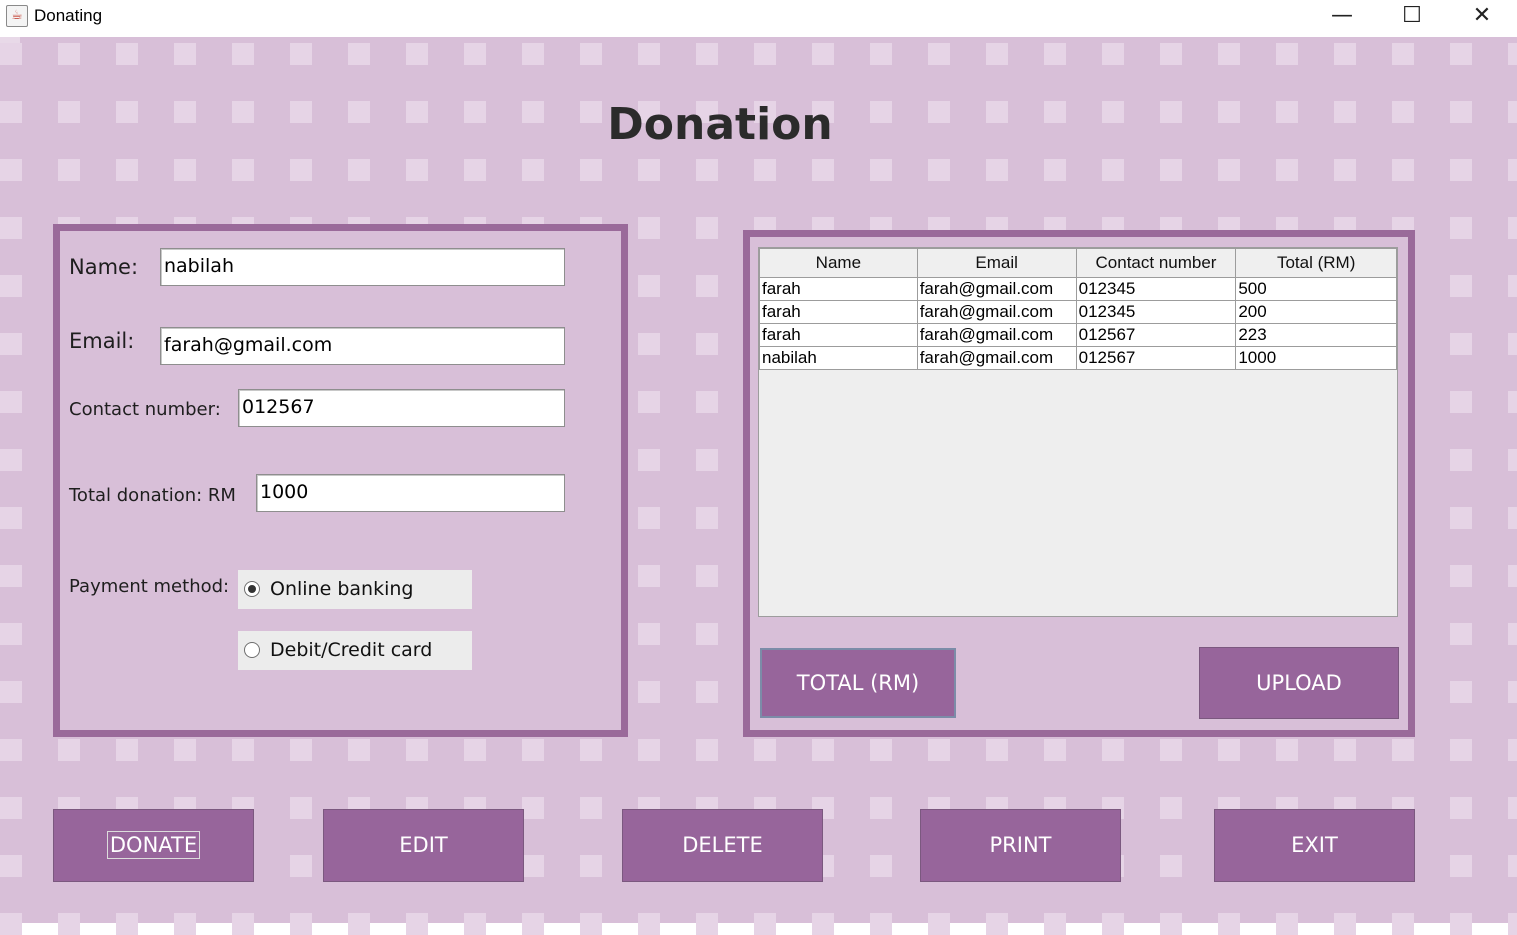 Image resolution: width=1517 pixels, height=935 pixels. What do you see at coordinates (362, 346) in the screenshot?
I see `email-field: farah@gmail.com` at bounding box center [362, 346].